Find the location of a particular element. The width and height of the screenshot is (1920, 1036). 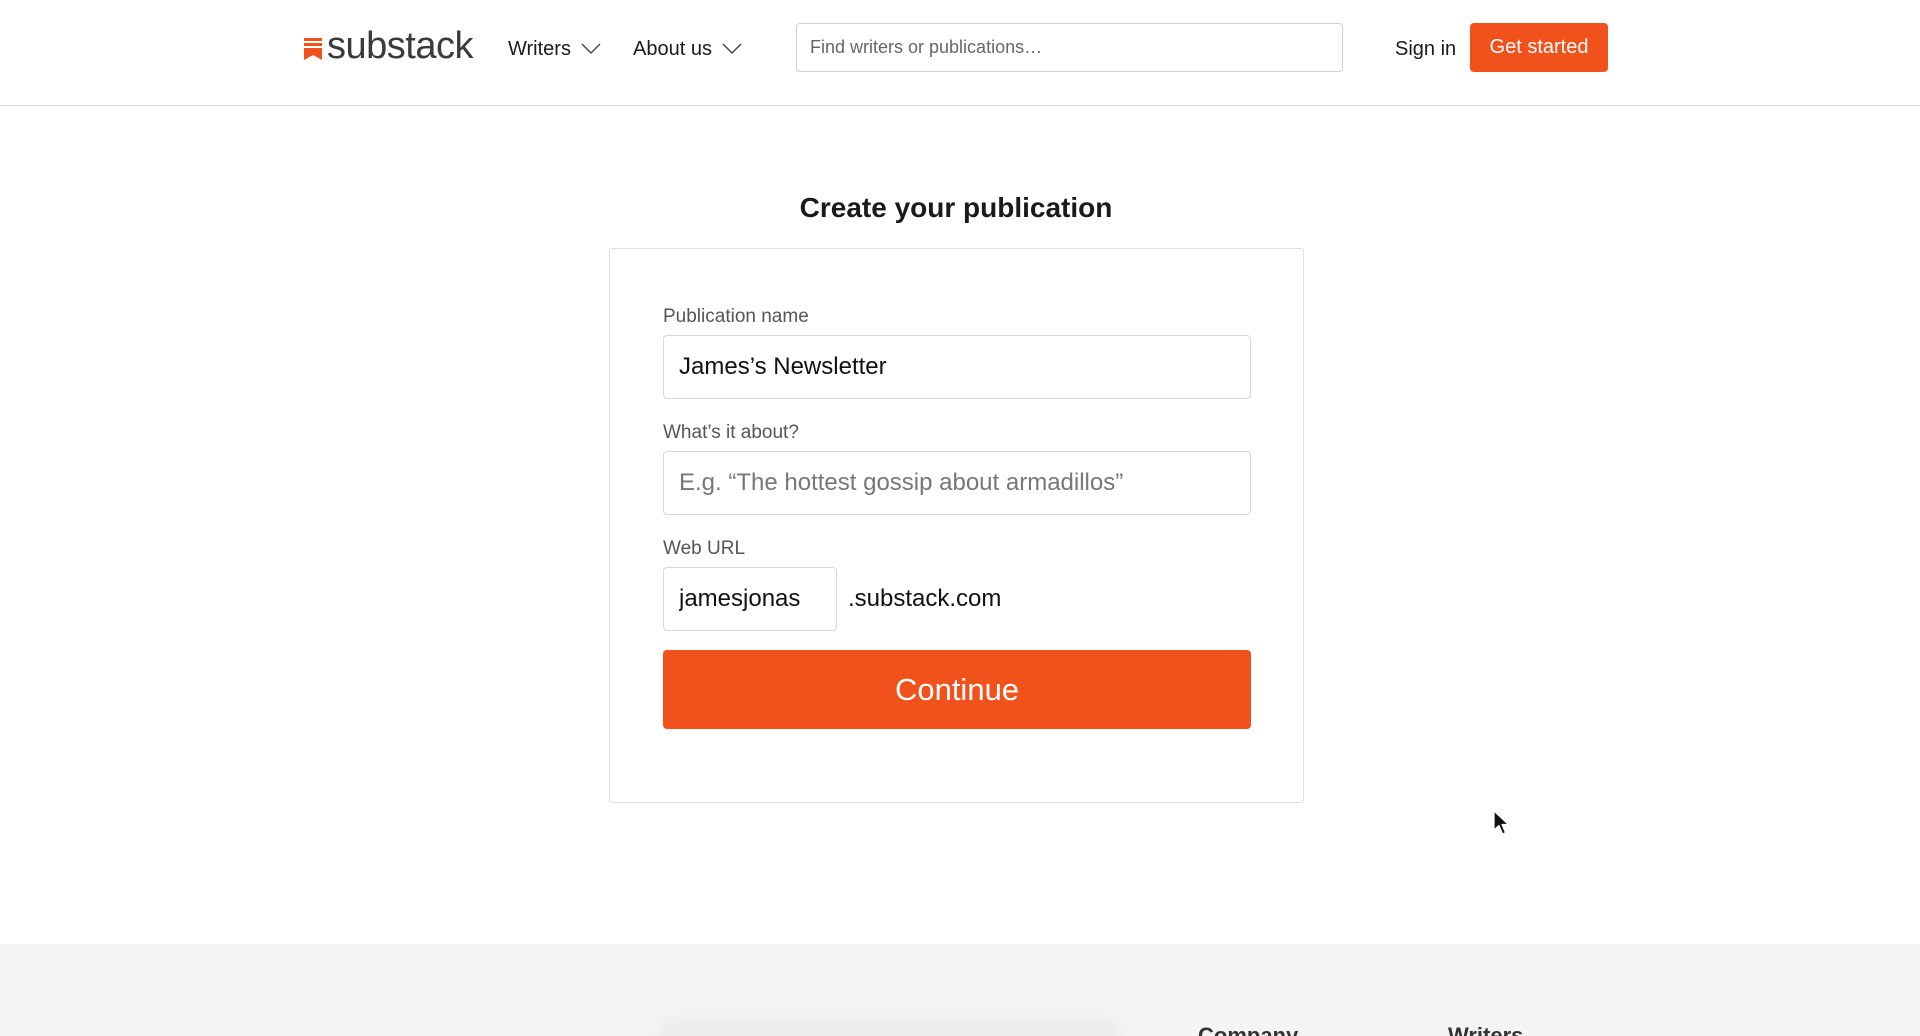

search-input is located at coordinates (1069, 47).